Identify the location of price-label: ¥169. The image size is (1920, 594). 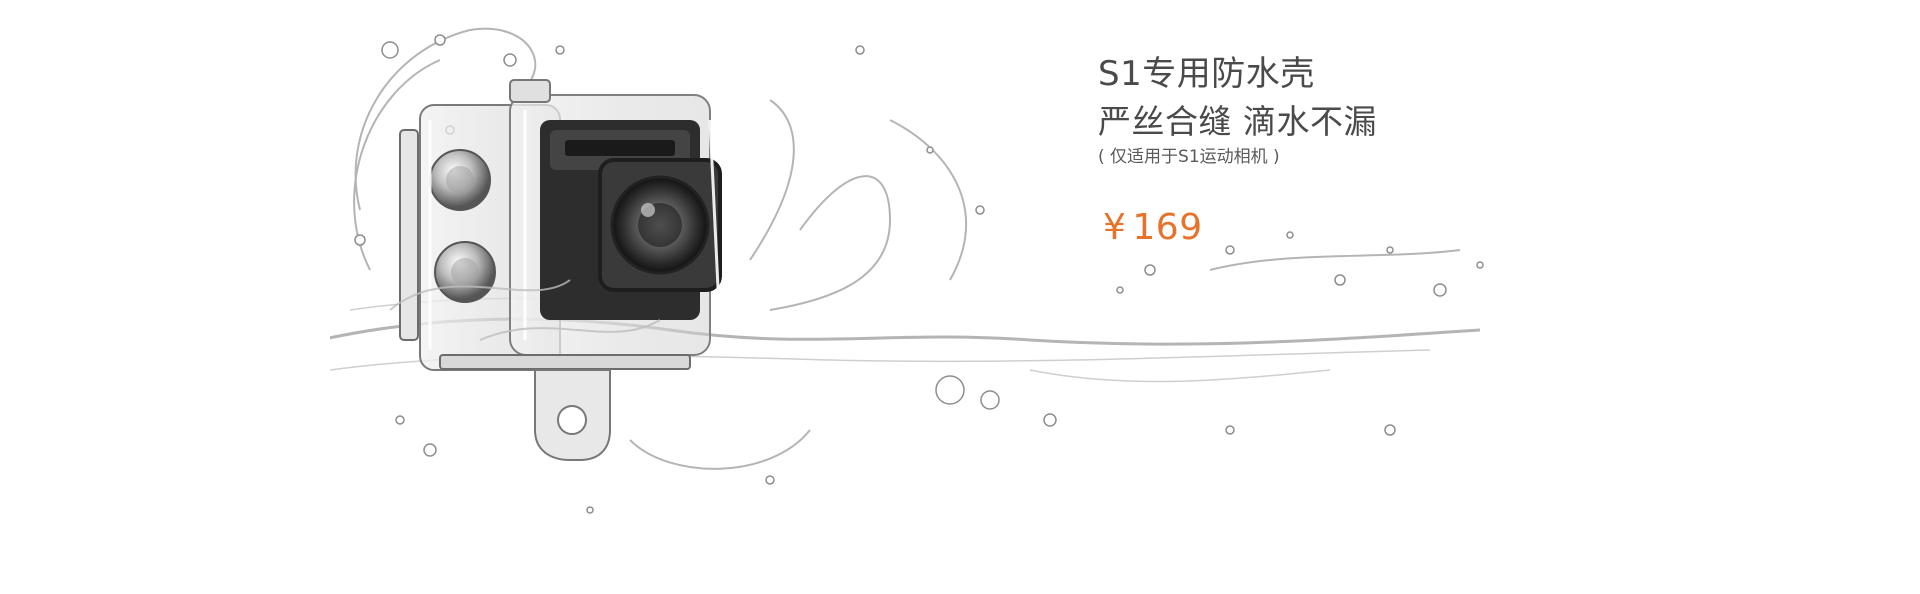
(1153, 228).